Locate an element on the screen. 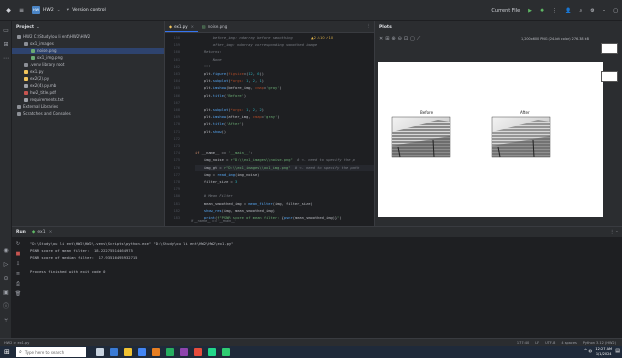 Image resolution: width=622 pixels, height=358 pixels. user-icon: 👤 is located at coordinates (568, 11).